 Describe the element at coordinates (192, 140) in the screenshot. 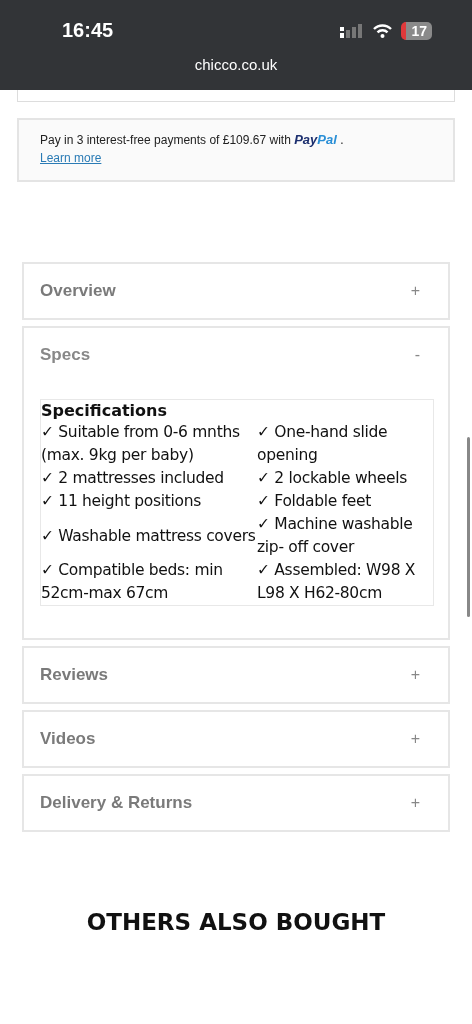

I see `payment-message: Pay in 3 interest-free payments of £109.67 with PayPal .` at that location.